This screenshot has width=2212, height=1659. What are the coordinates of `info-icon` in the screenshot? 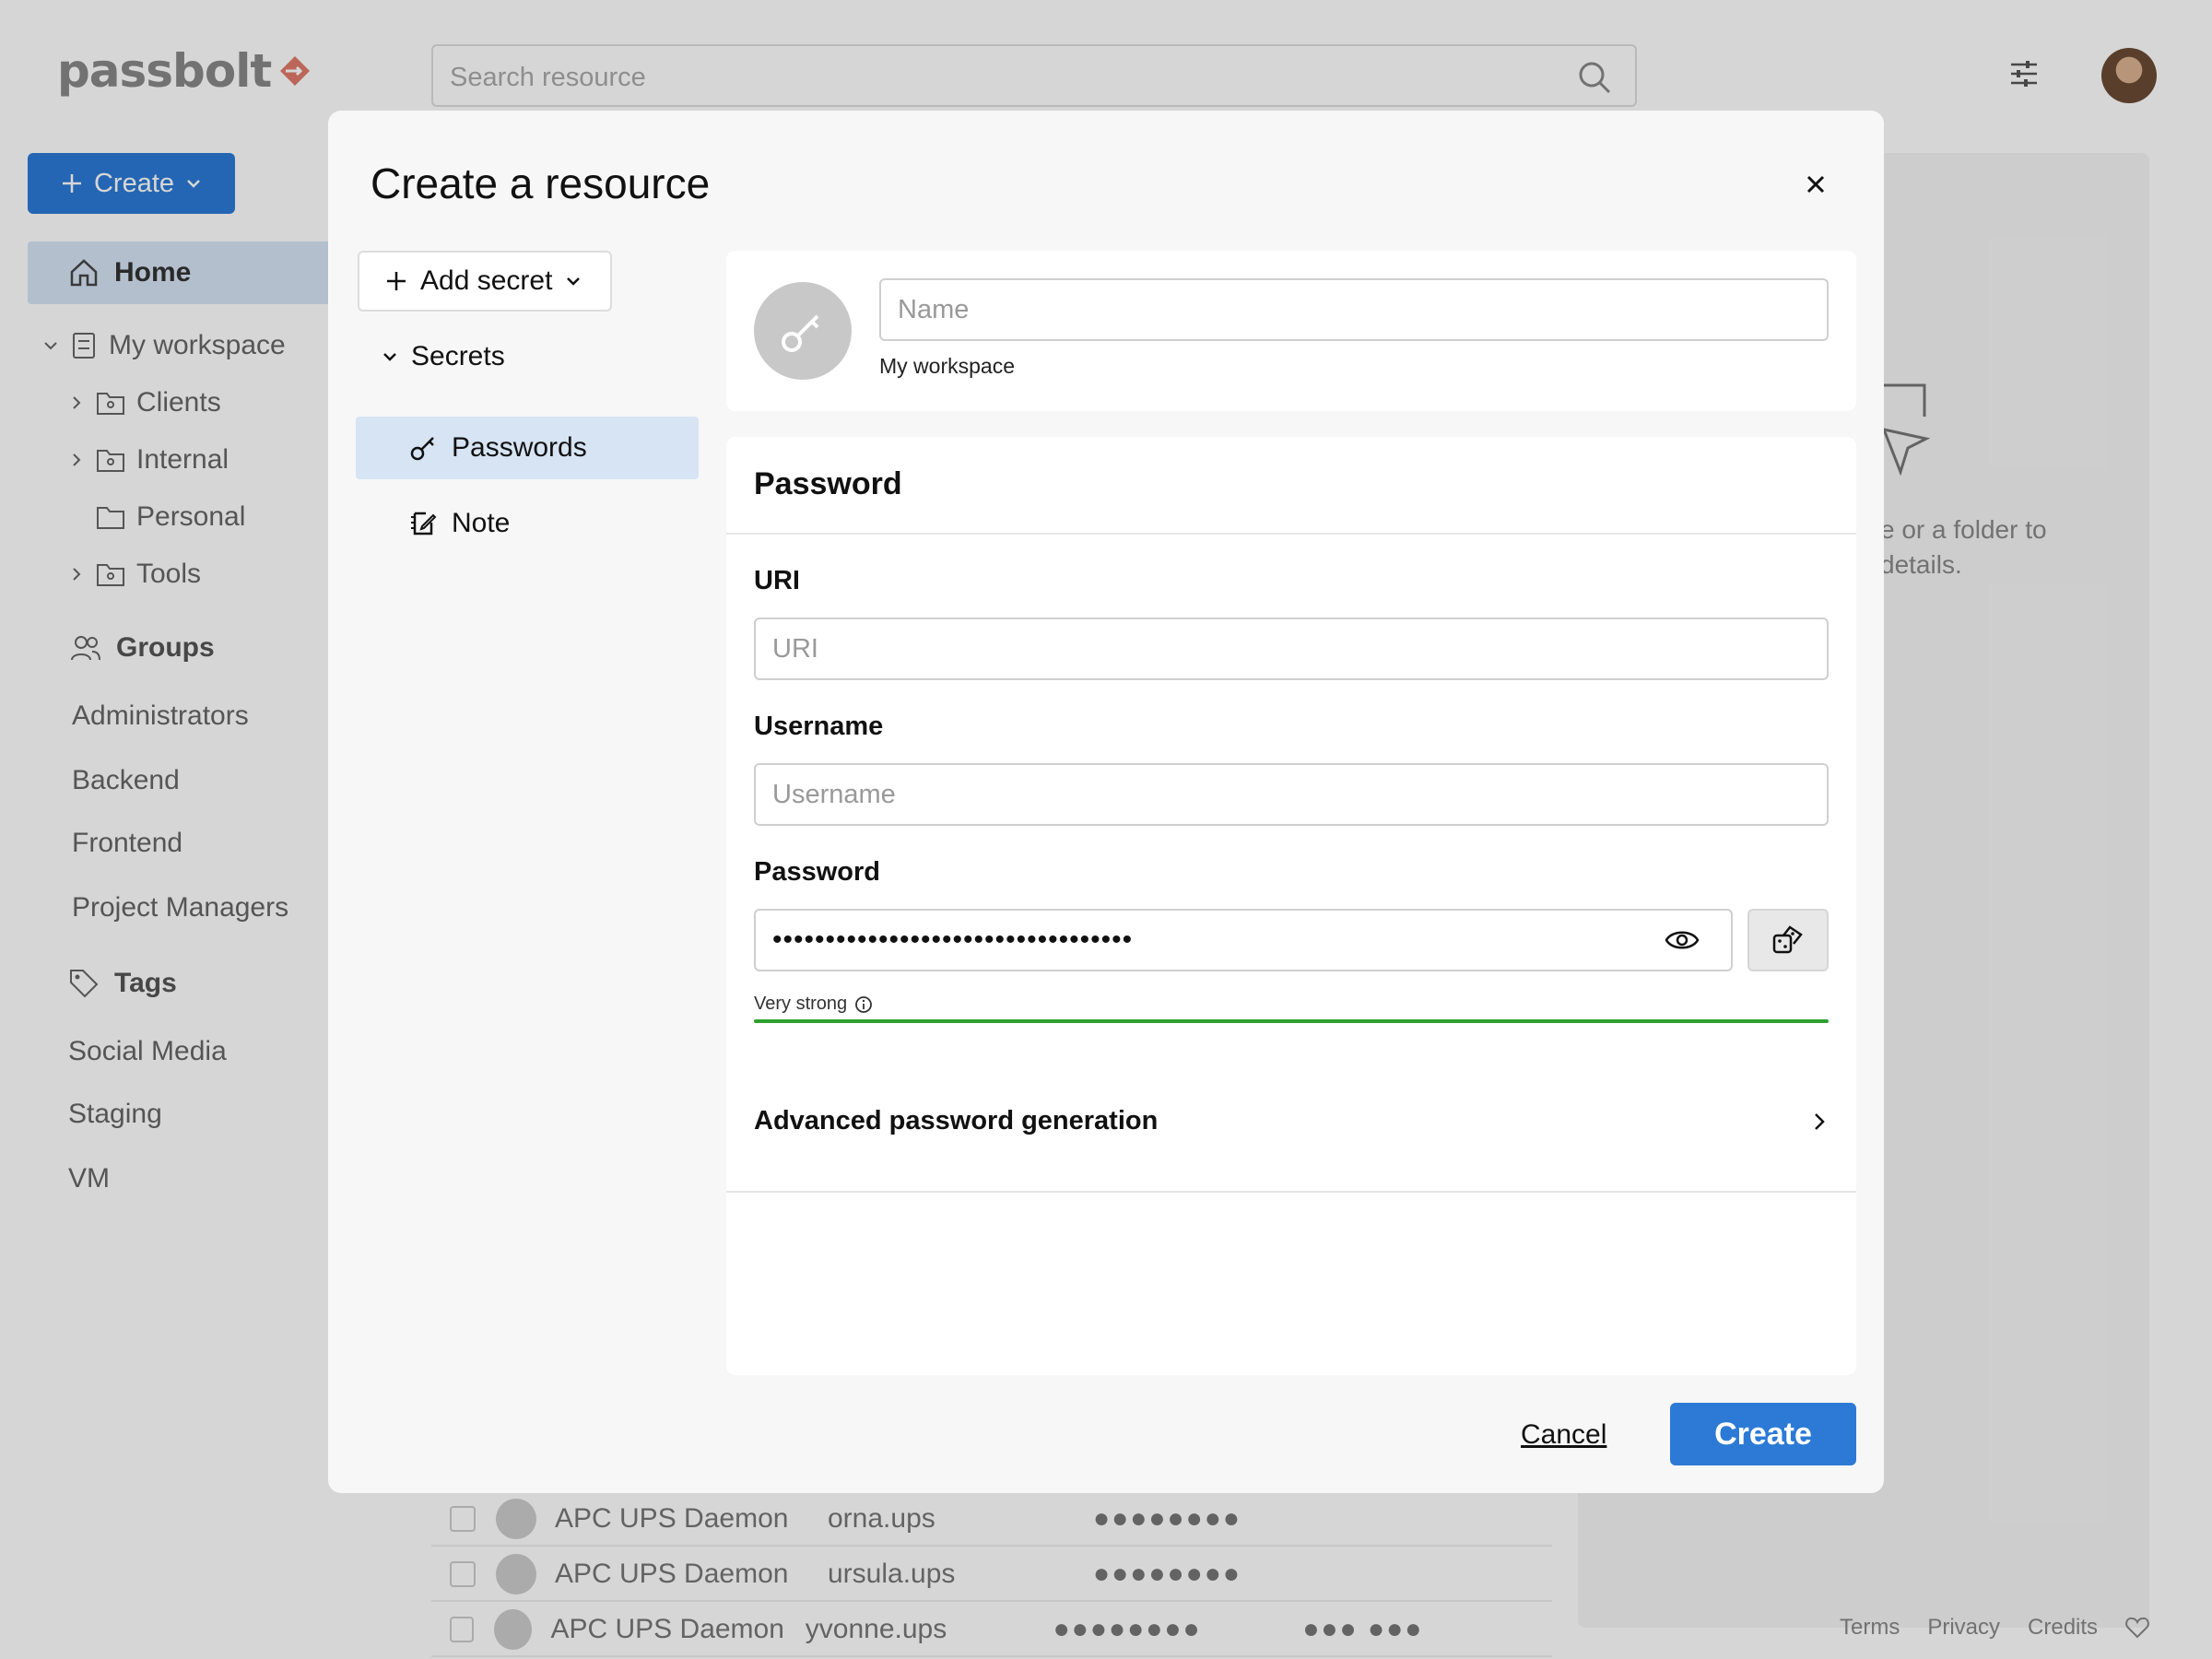 It's located at (863, 1004).